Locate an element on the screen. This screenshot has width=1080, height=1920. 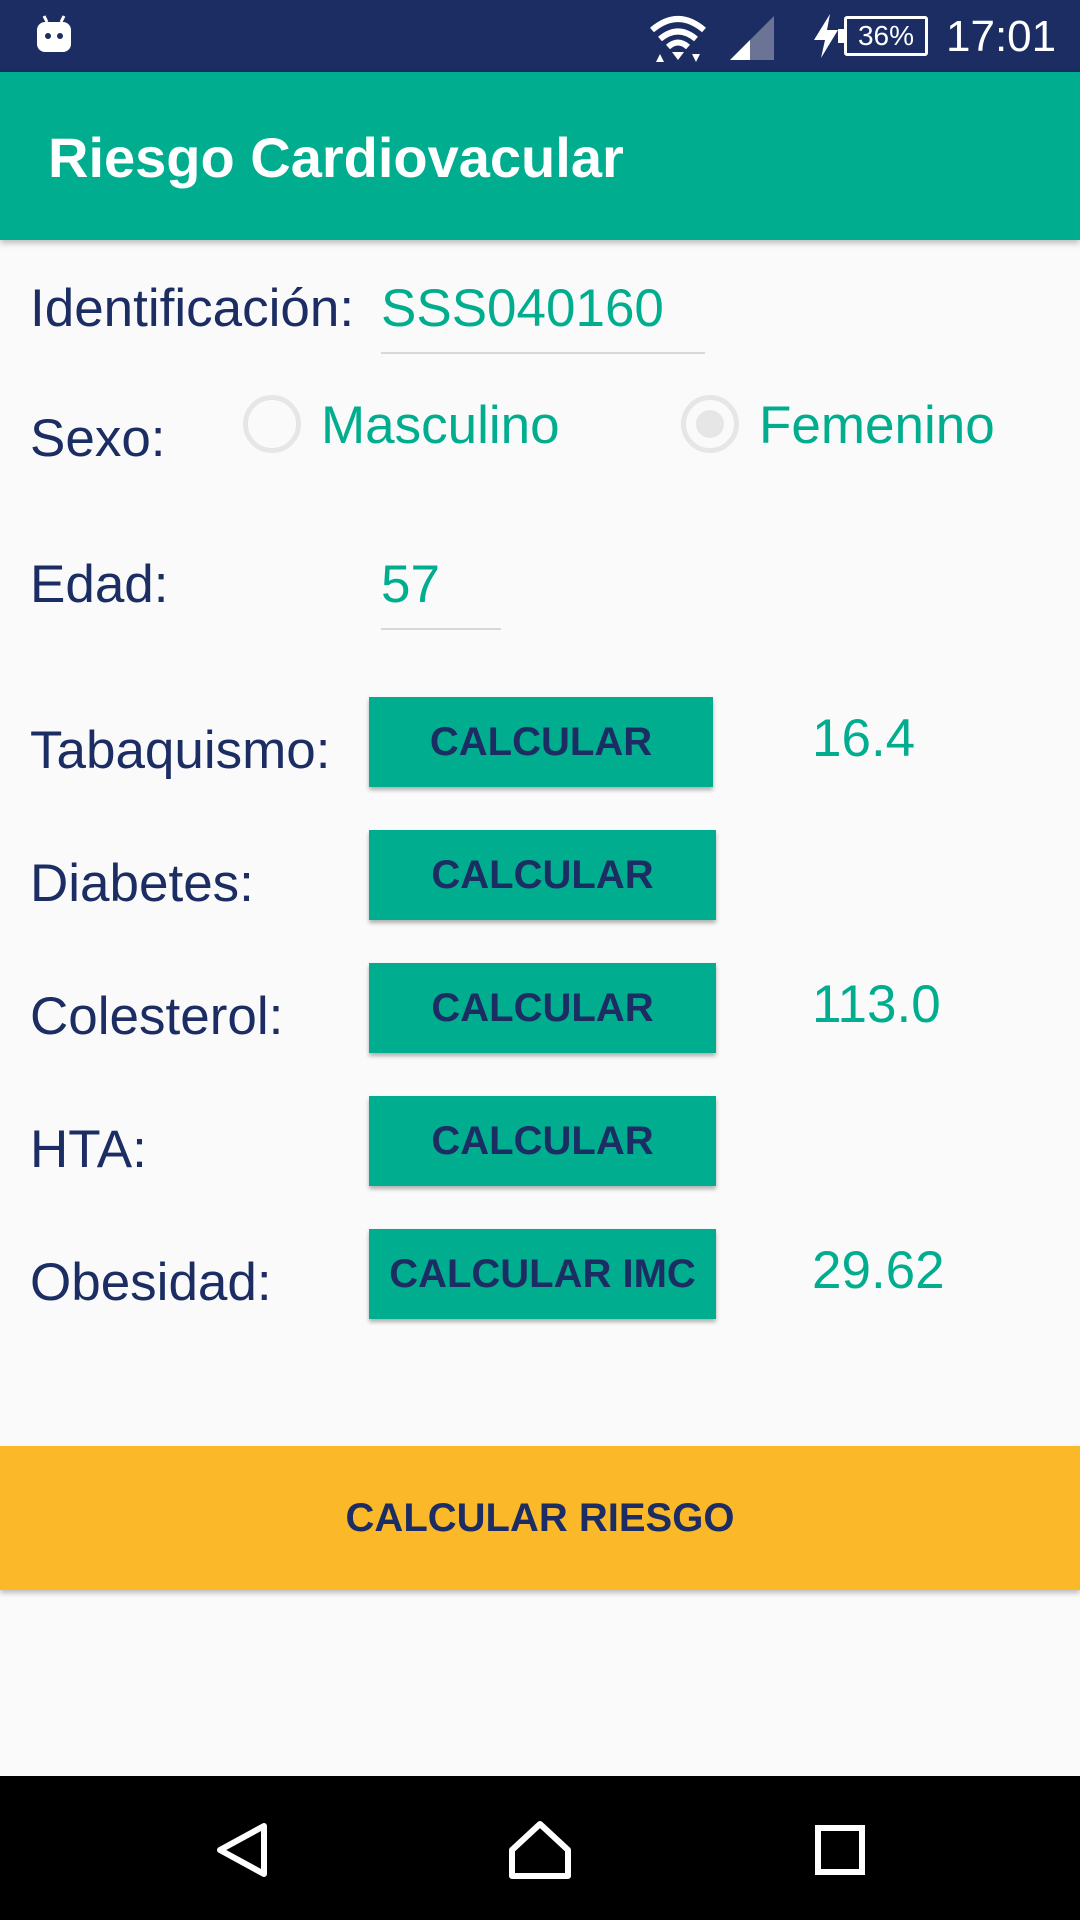
tabaquismo-label: Tabaquismo: is located at coordinates (180, 750).